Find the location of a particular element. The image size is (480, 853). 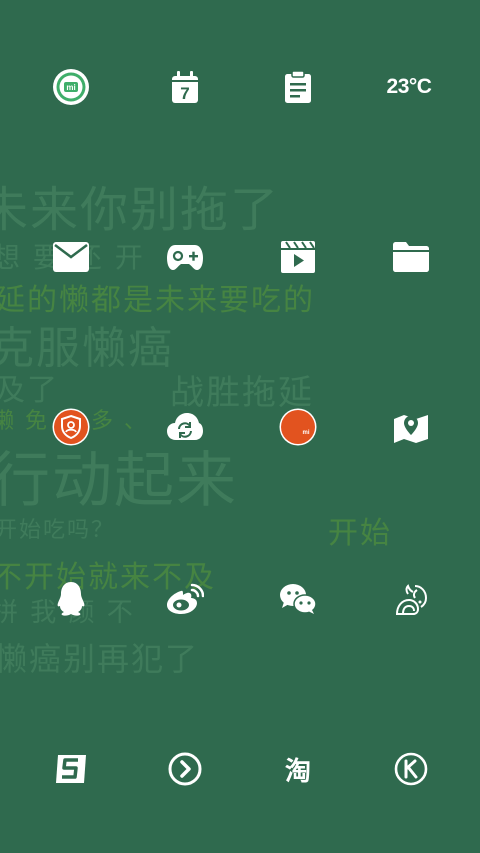

wallpaper-text: 开始吃吗？ is located at coordinates (58, 530).